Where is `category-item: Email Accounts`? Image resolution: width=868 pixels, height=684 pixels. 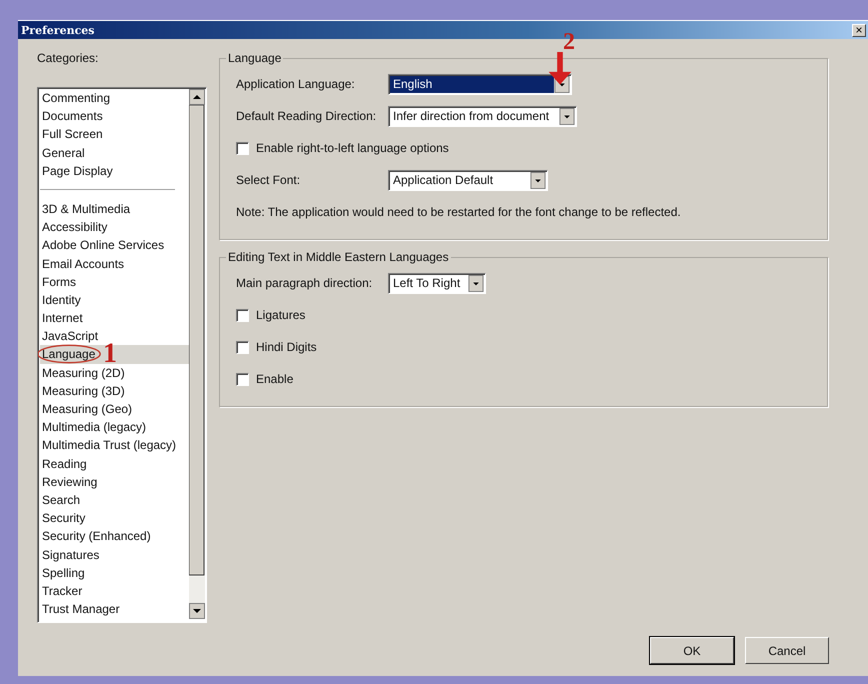 category-item: Email Accounts is located at coordinates (83, 263).